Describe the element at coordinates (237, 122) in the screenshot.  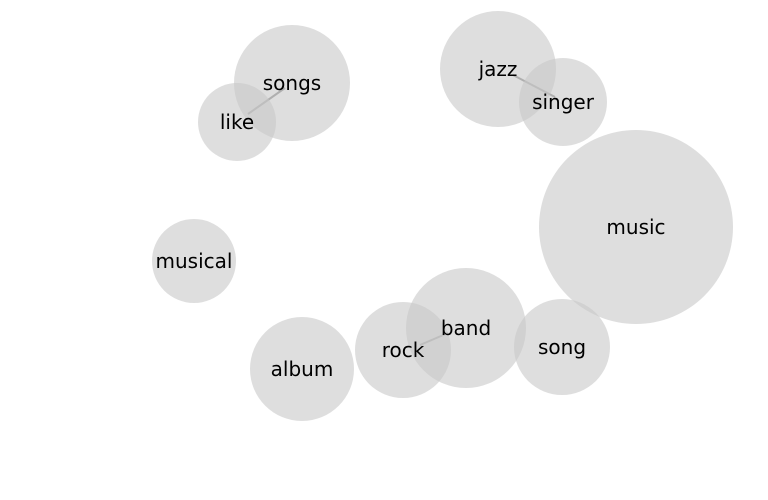
I see `label-like: like` at that location.